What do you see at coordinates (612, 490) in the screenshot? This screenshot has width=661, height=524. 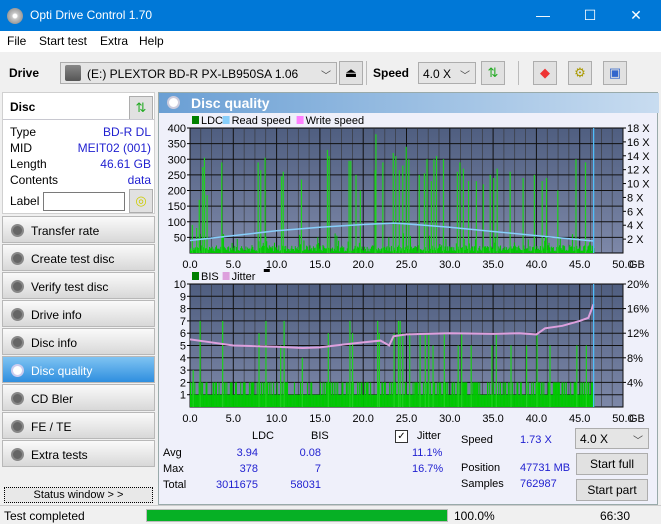 I see `start-part-button: Start part` at bounding box center [612, 490].